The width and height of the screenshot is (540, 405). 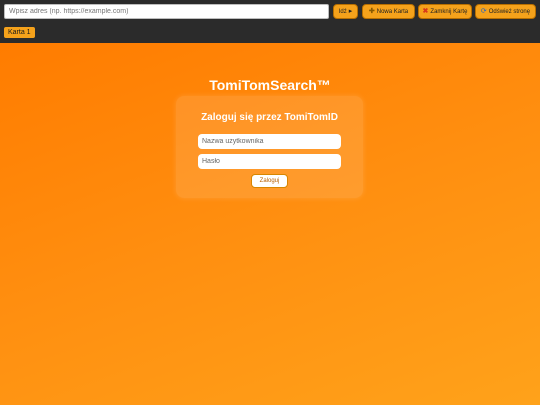 What do you see at coordinates (425, 11) in the screenshot?
I see `close-icon: ✖` at bounding box center [425, 11].